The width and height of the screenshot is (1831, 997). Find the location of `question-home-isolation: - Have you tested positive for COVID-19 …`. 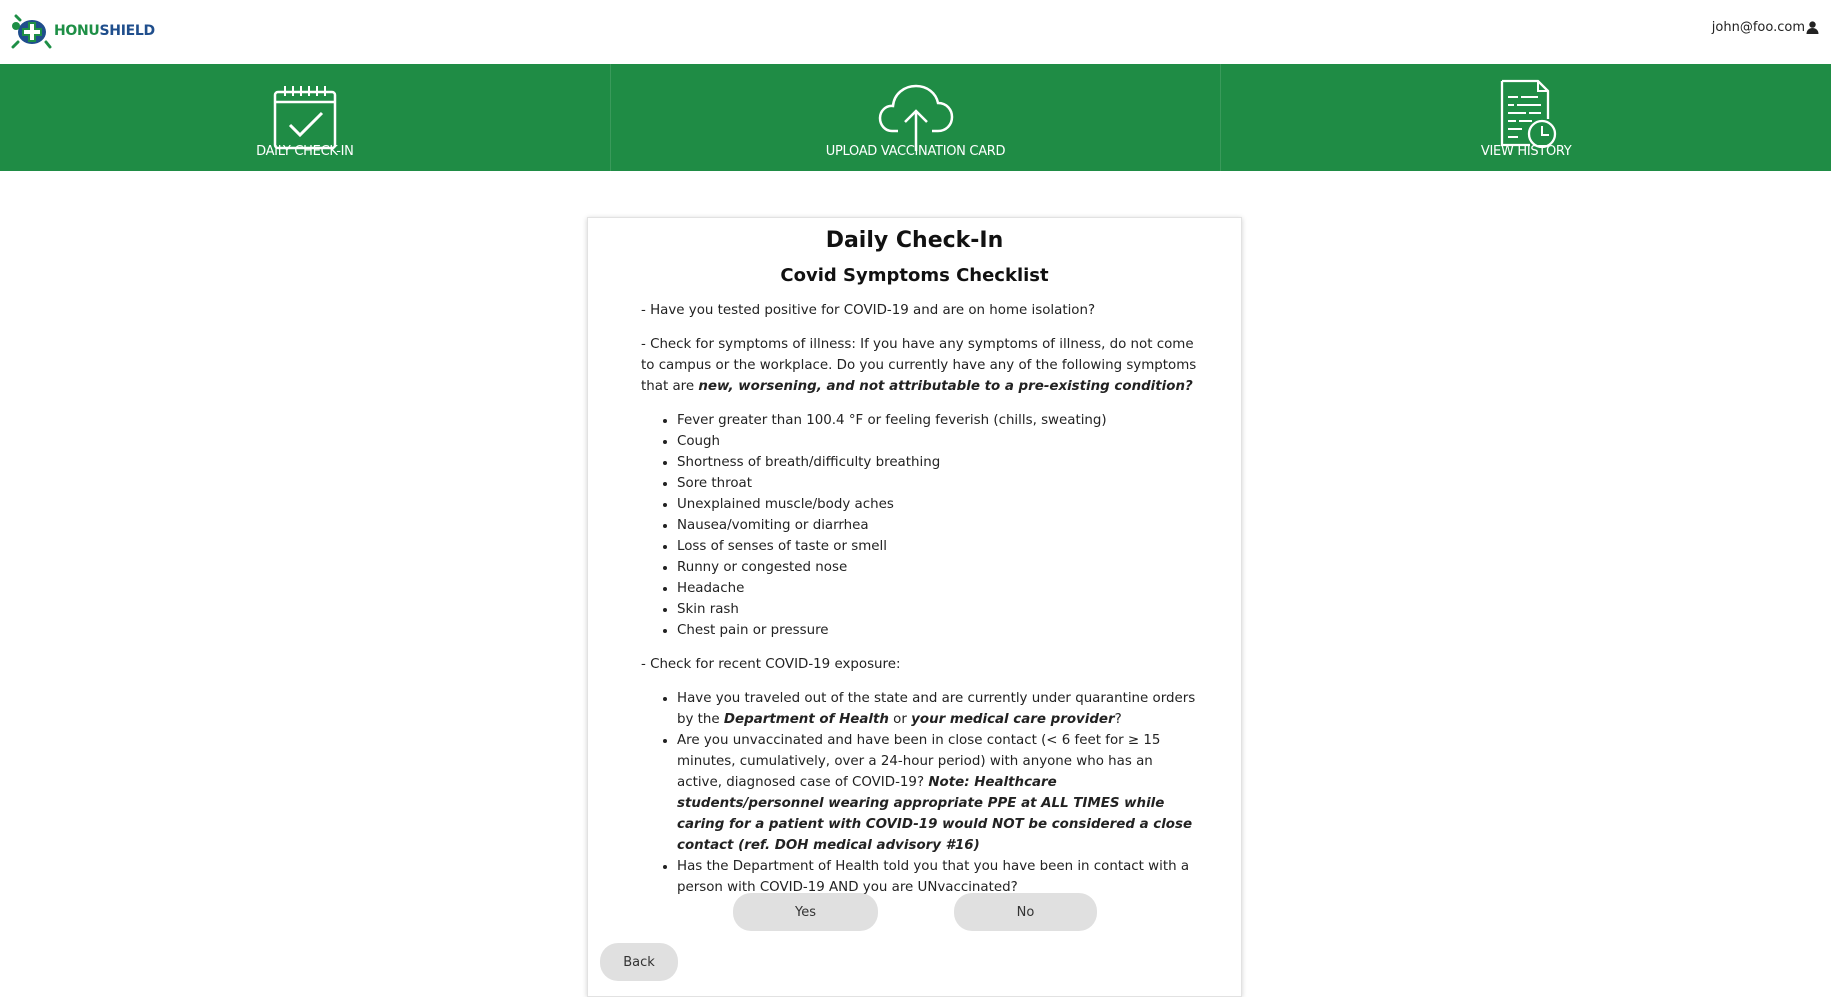

question-home-isolation: - Have you tested positive for COVID-19 … is located at coordinates (868, 310).